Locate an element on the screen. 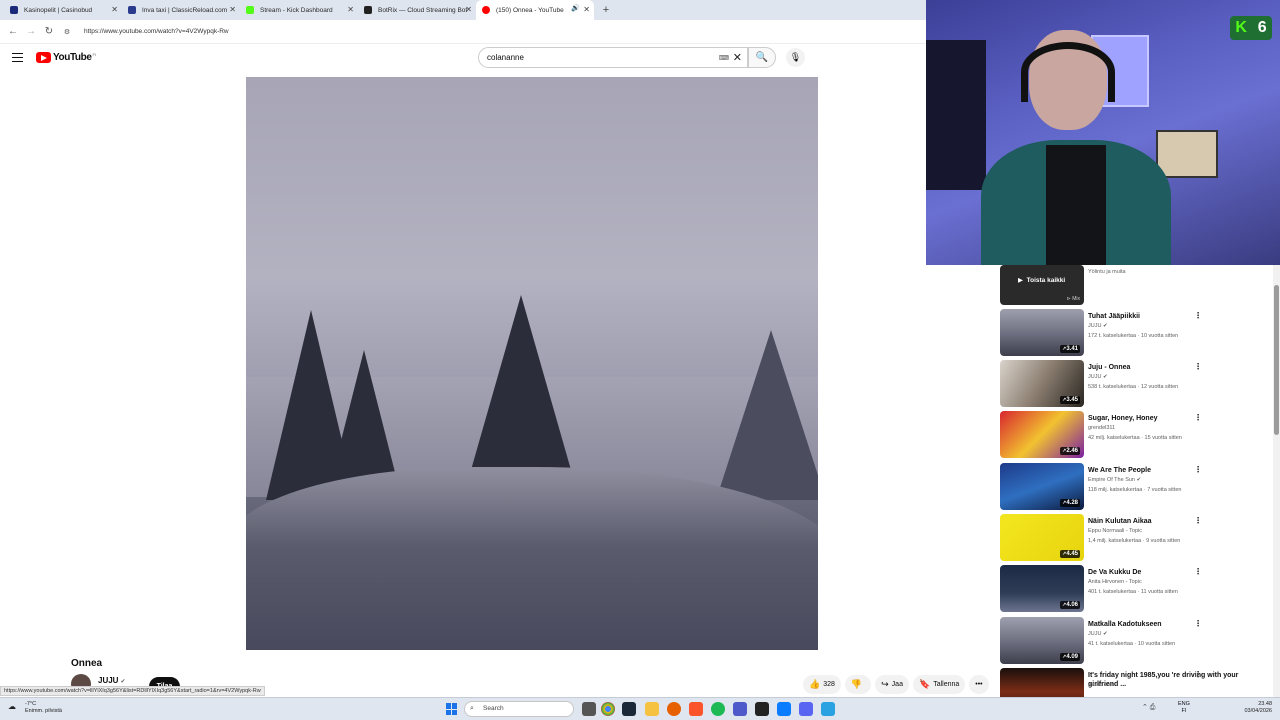 The image size is (1280, 720). browser-tab: Kasinopelit | Casinobud ✕ is located at coordinates (63, 10).